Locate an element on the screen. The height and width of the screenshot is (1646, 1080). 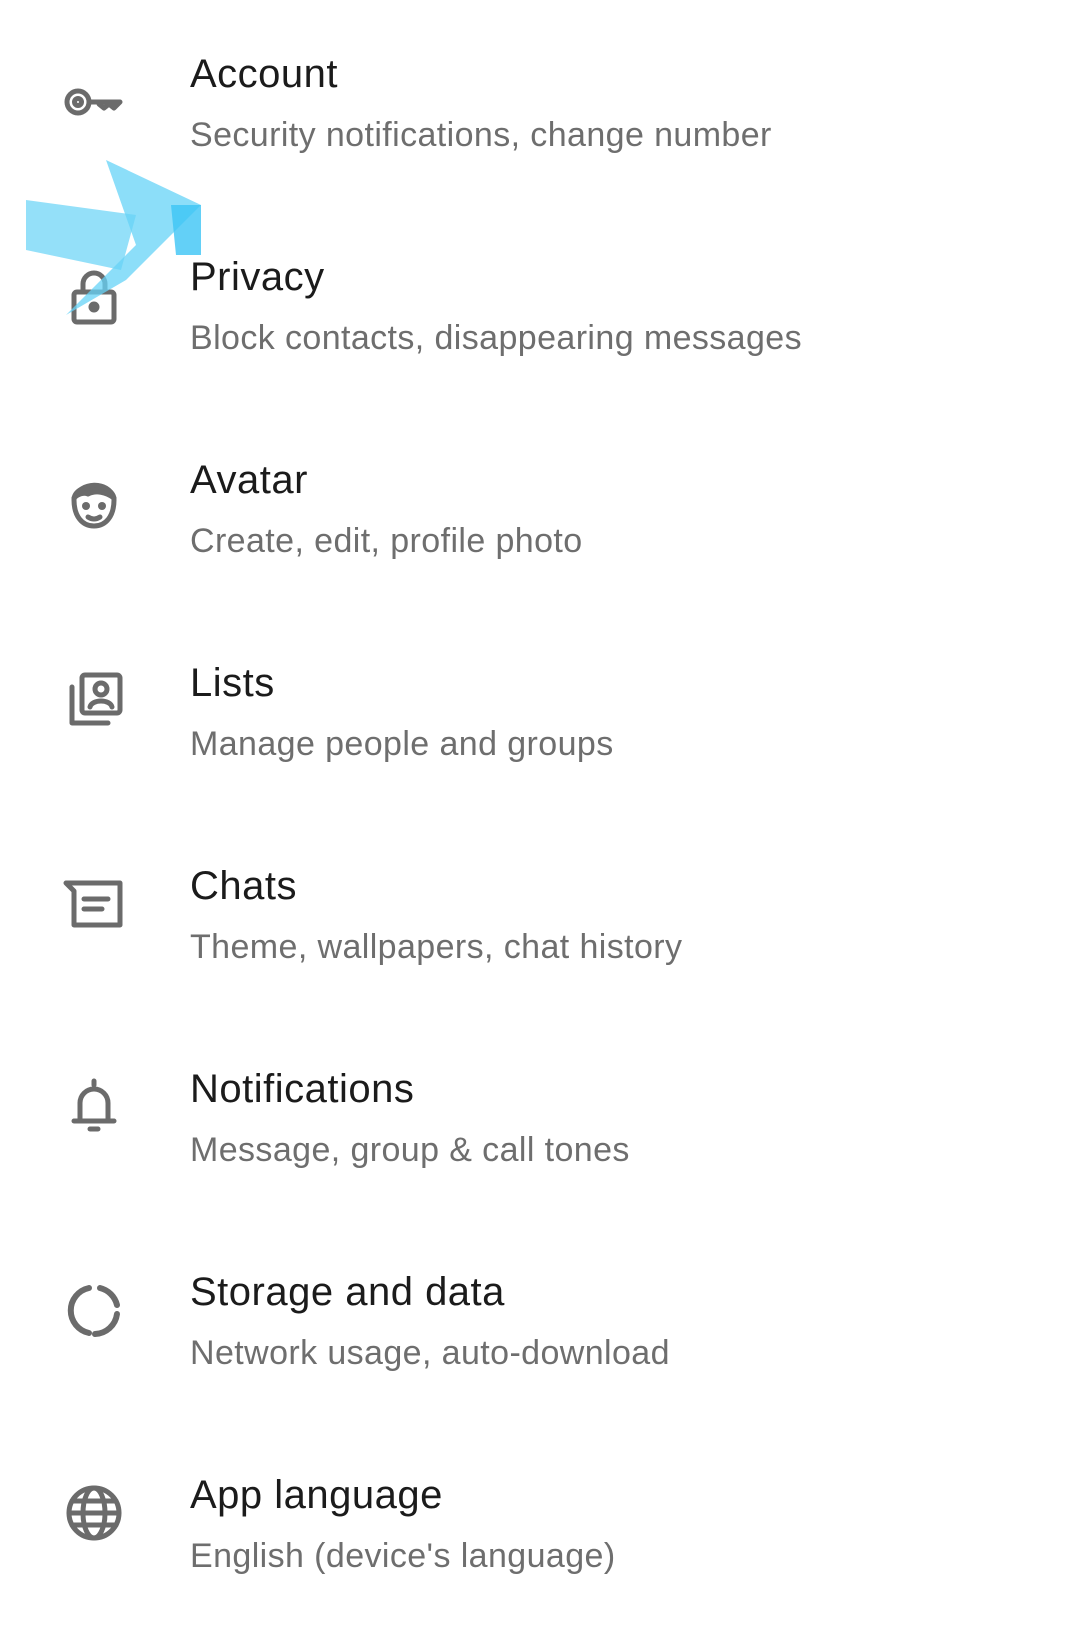
settings-item-subtitle: Block contacts, disappearing messages is located at coordinates (496, 338).